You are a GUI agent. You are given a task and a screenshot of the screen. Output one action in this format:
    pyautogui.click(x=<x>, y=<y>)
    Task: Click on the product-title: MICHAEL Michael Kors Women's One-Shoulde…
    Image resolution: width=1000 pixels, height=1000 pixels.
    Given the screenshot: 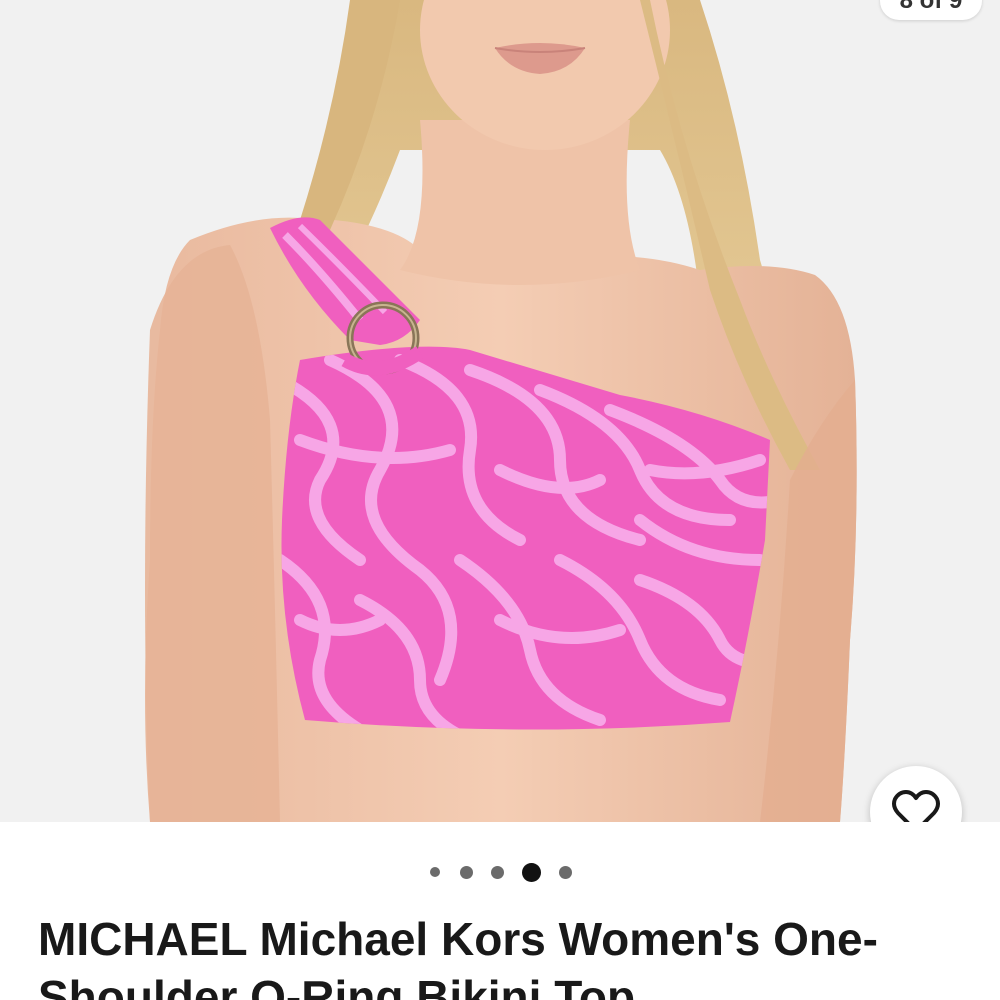 What is the action you would take?
    pyautogui.click(x=458, y=956)
    